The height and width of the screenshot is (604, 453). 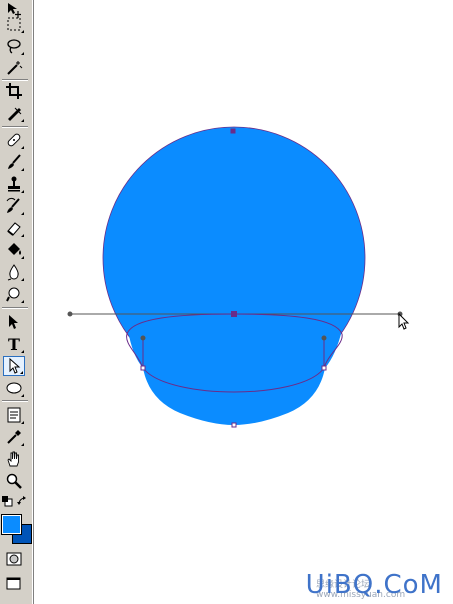 I want to click on blur-tool, so click(x=14, y=272).